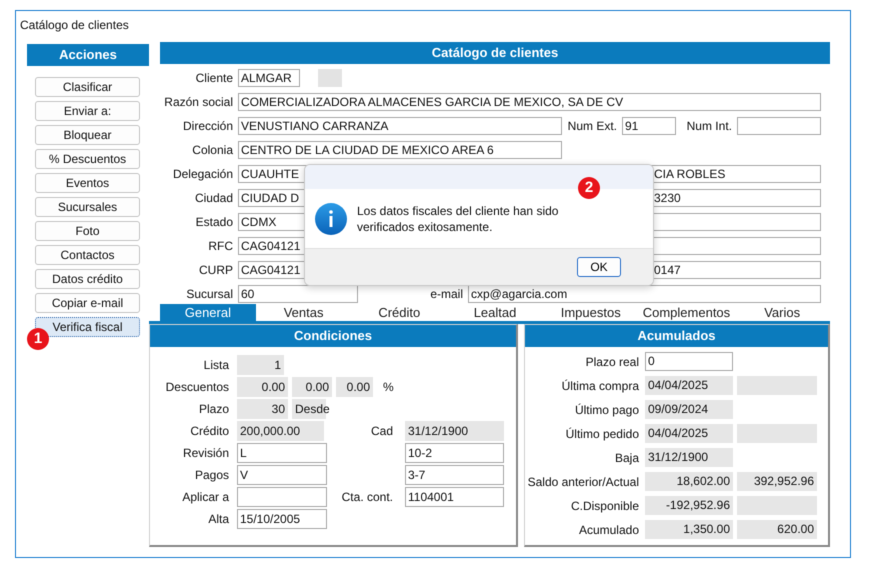  I want to click on readonly-field: 09/09/2024, so click(689, 409).